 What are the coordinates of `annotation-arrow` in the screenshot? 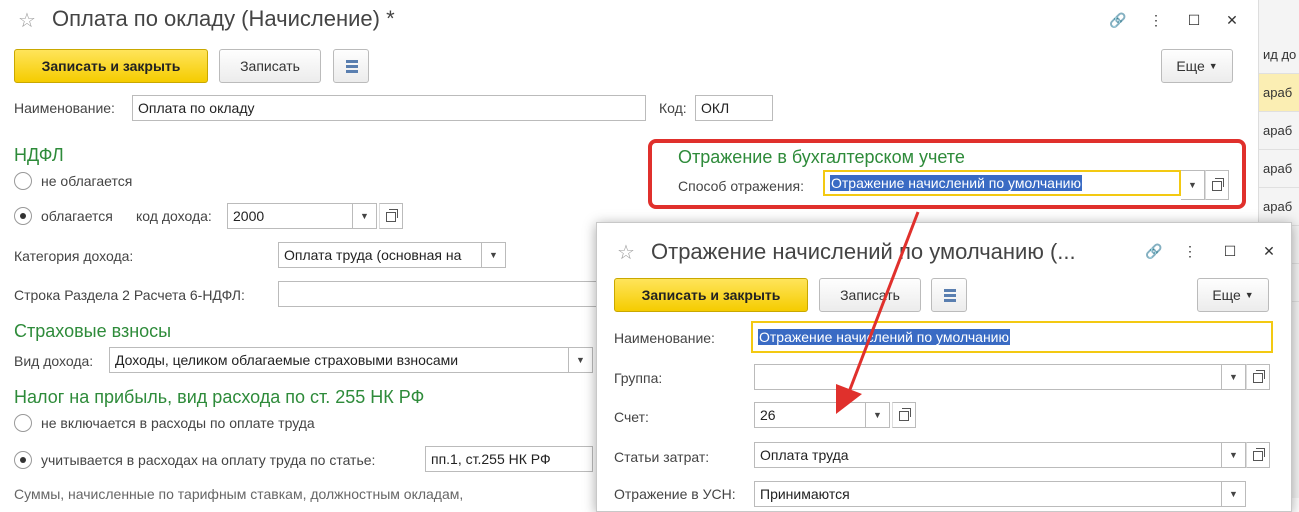 It's located at (878, 312).